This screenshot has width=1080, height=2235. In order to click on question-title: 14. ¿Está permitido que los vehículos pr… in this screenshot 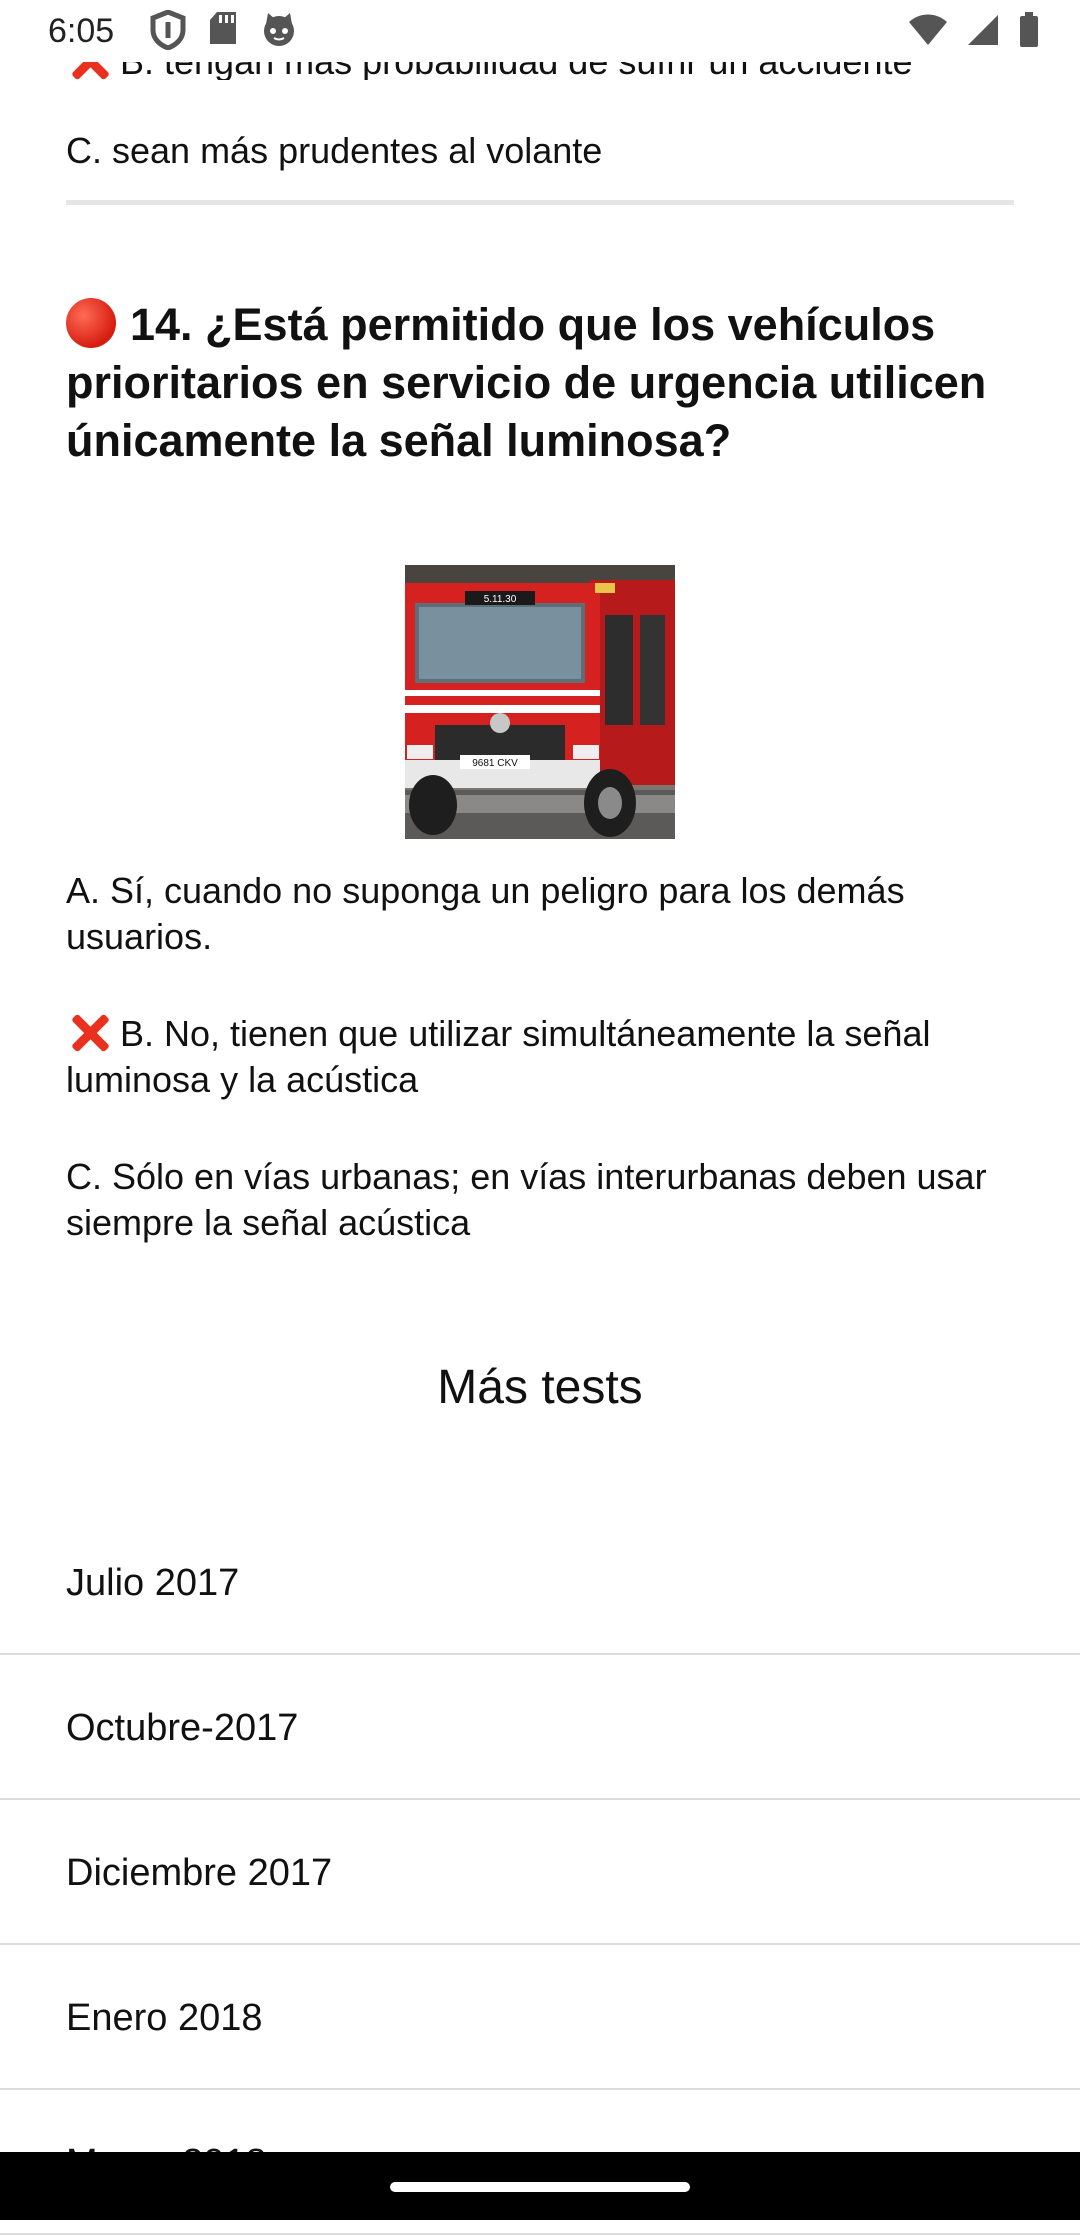, I will do `click(541, 383)`.